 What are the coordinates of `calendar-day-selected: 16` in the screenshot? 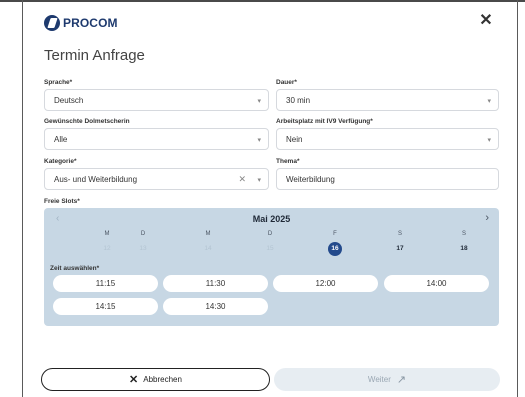 It's located at (335, 249).